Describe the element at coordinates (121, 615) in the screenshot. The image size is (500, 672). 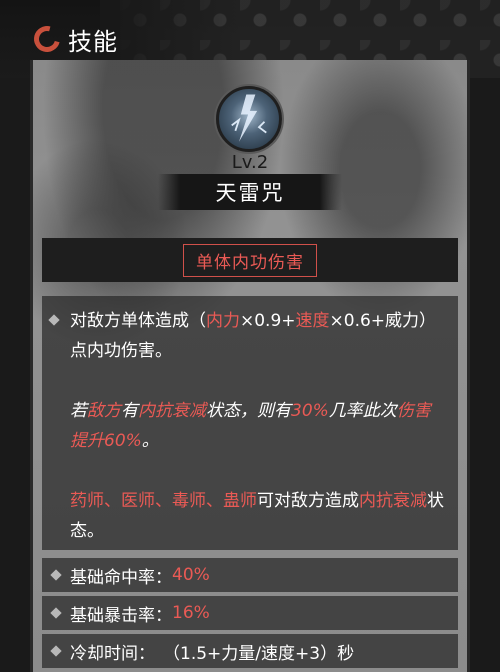
I see `stat-label: 基础暴击率：` at that location.